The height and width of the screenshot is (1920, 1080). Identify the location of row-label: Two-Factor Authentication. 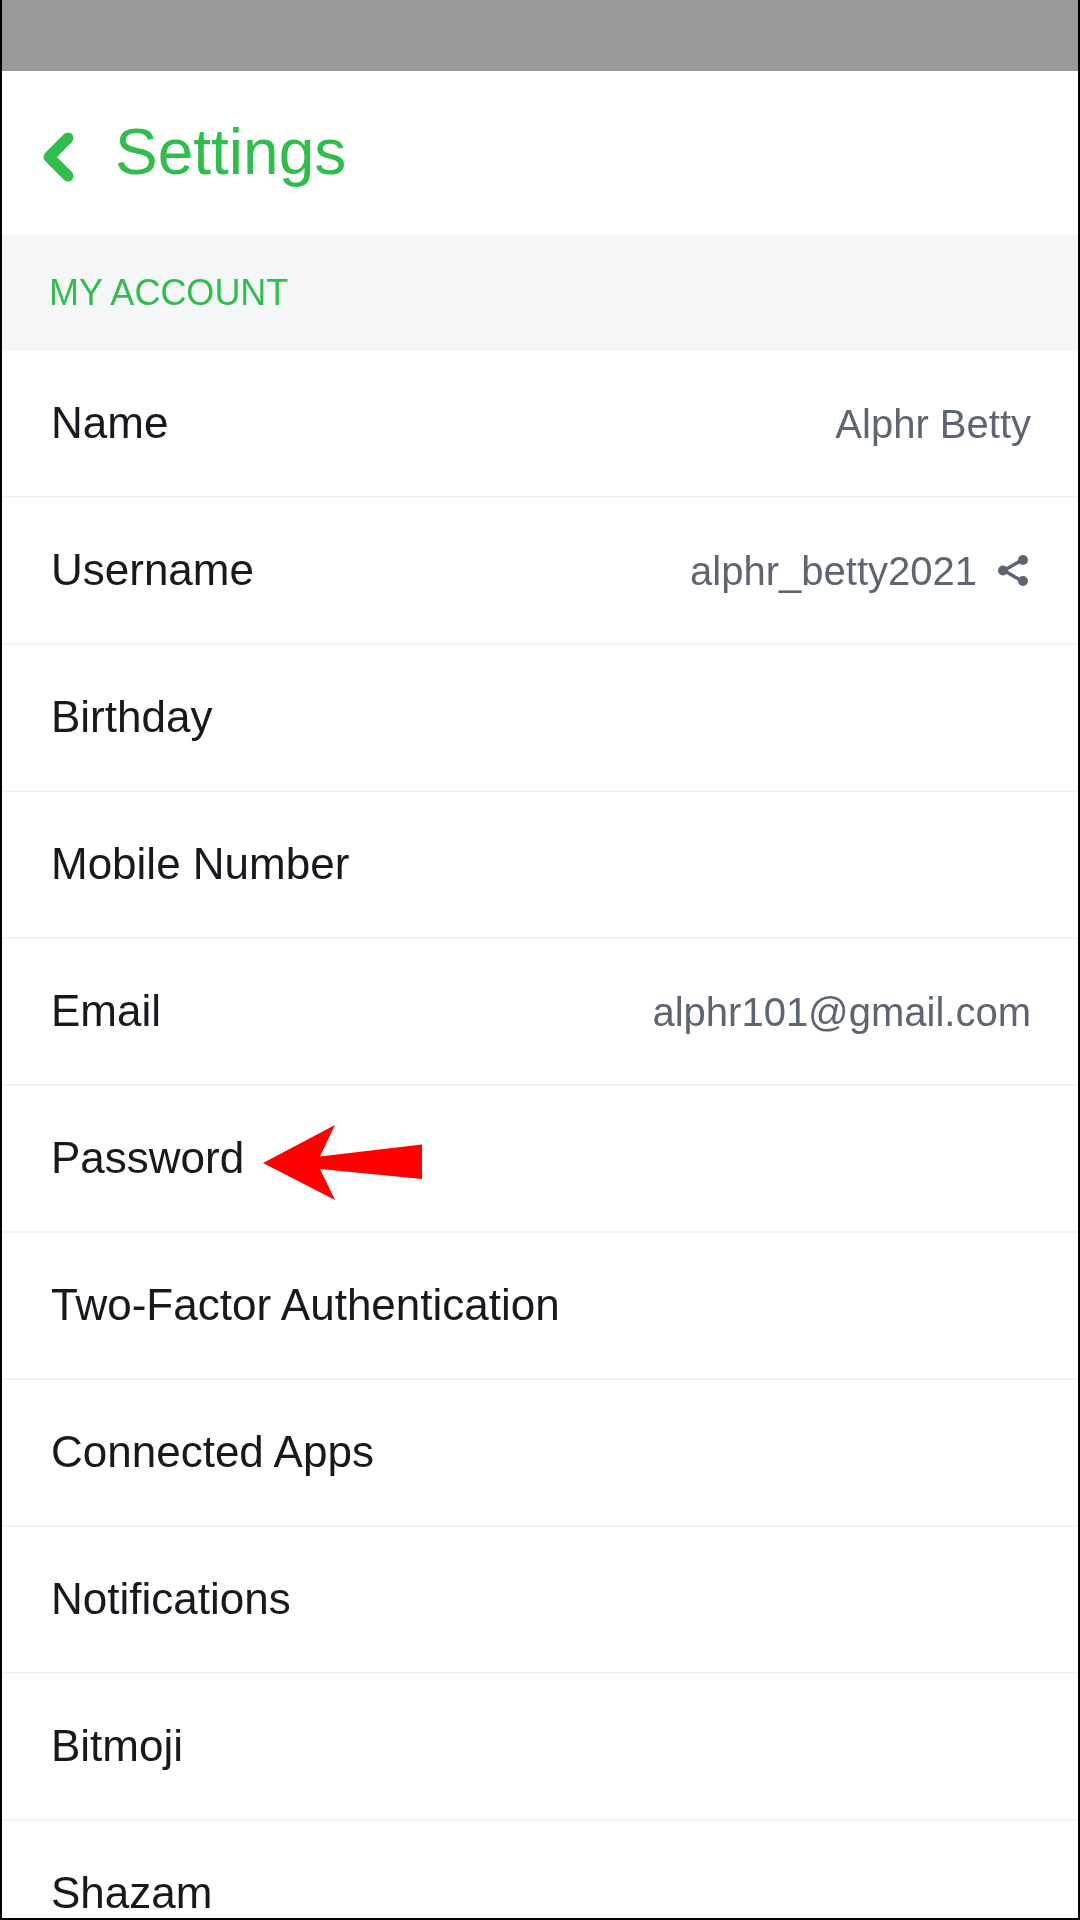
(305, 1305).